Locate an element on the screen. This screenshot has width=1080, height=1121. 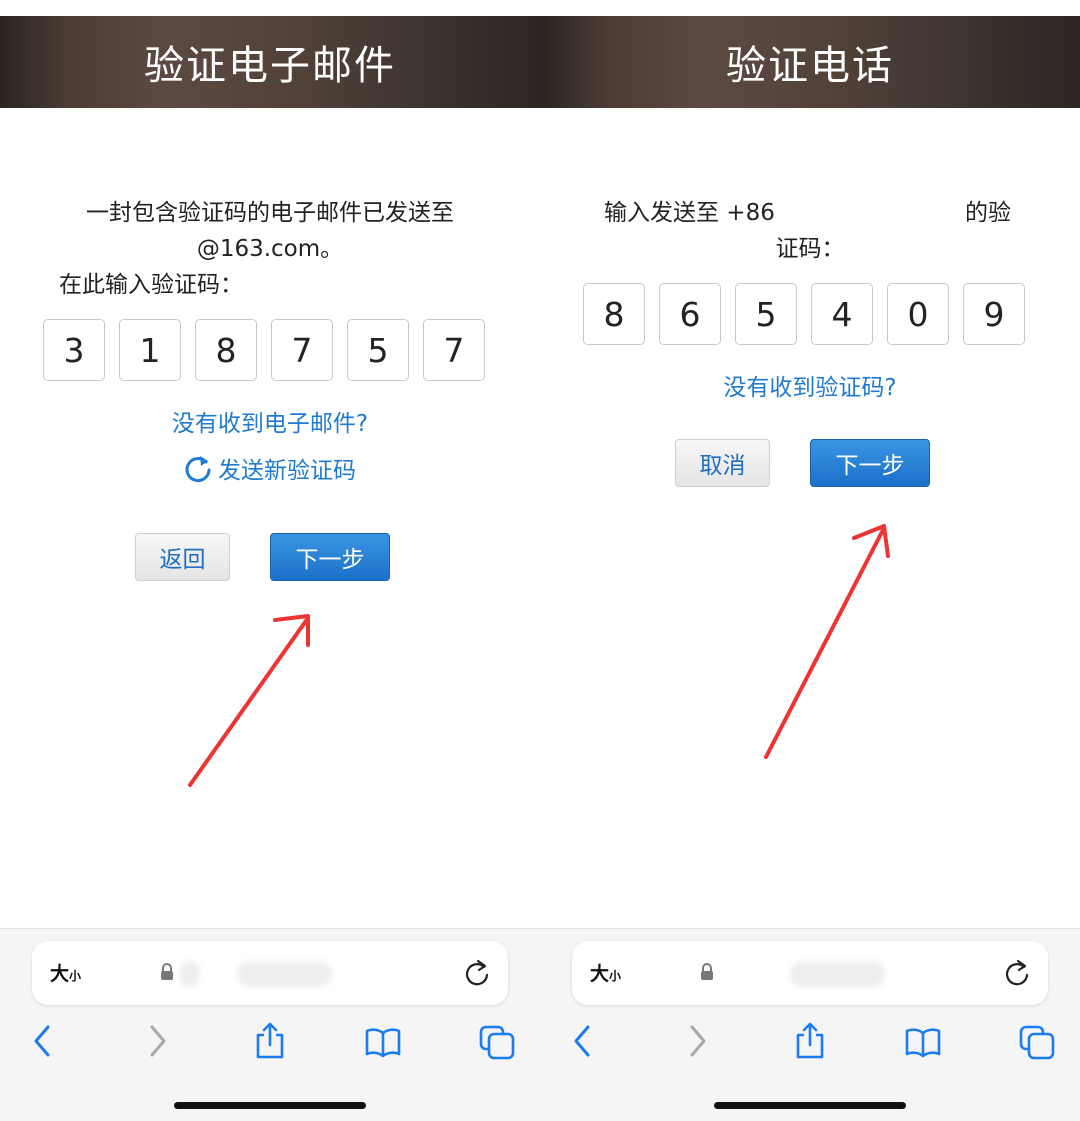
sent-message-email: @163.com。 is located at coordinates (270, 249).